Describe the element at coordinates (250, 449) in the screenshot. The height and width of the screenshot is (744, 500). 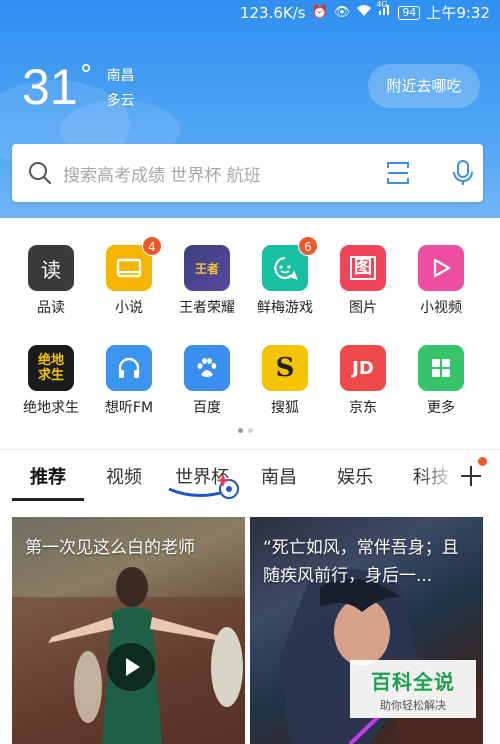
I see `divider` at that location.